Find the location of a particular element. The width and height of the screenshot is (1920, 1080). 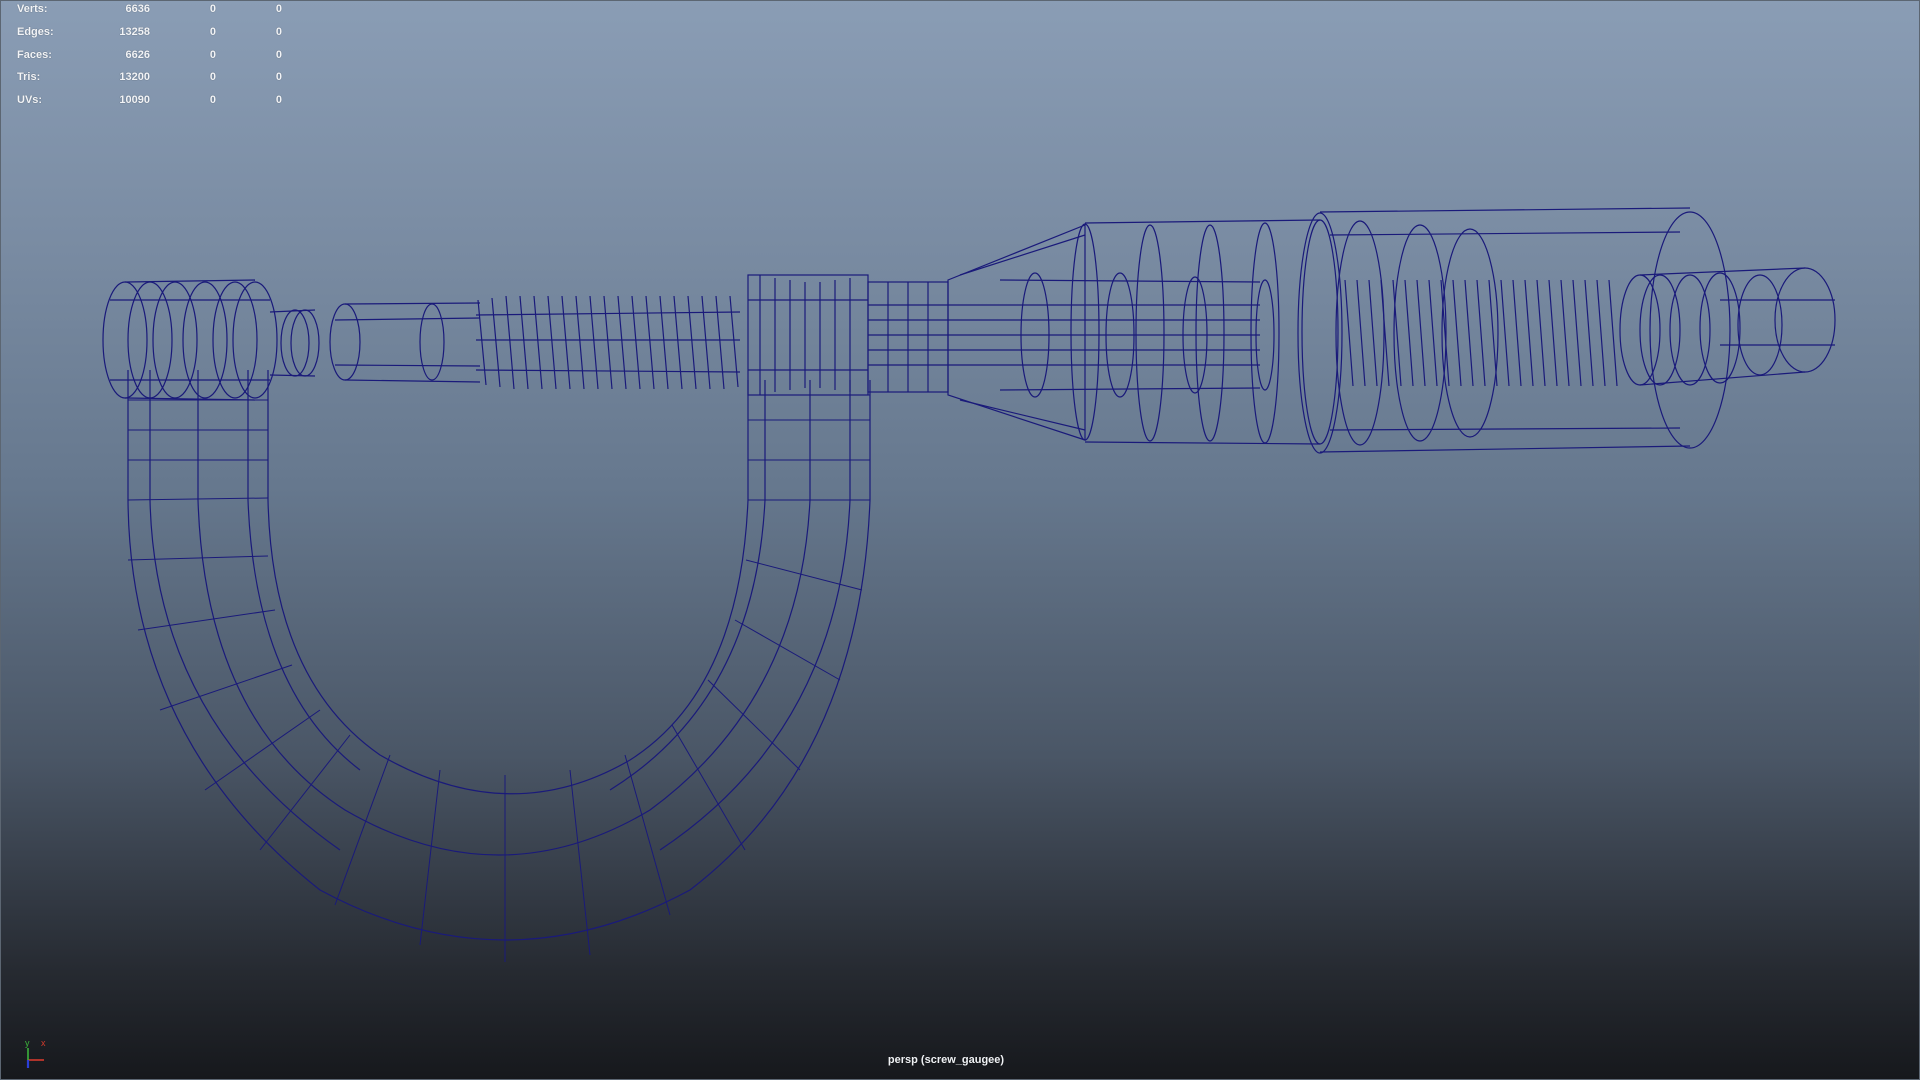

ratchet-body is located at coordinates (1514, 330).